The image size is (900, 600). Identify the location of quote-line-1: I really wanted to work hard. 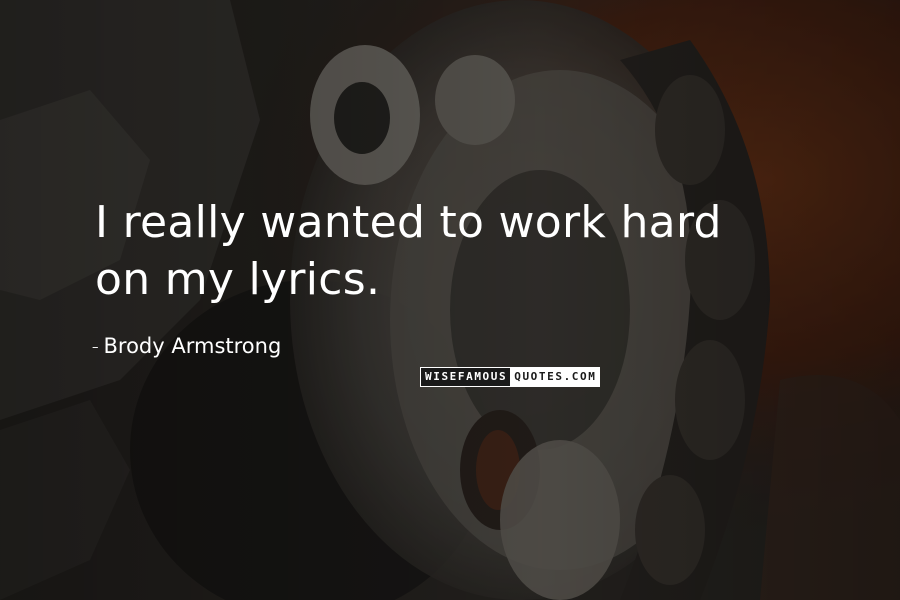
(408, 222).